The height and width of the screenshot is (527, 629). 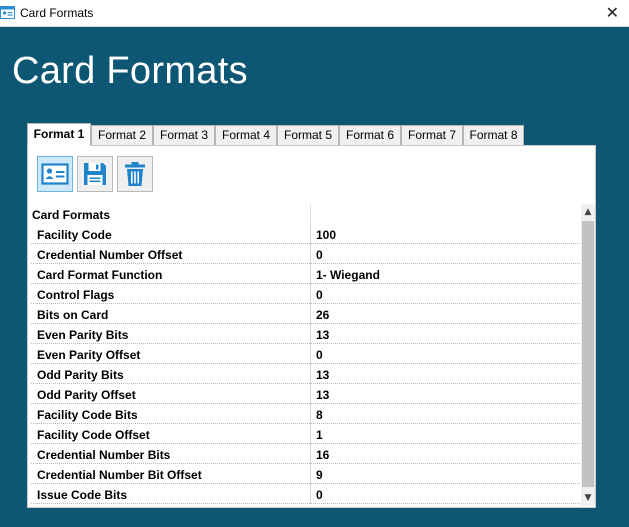 What do you see at coordinates (308, 135) in the screenshot?
I see `tab-format-5: Format 5` at bounding box center [308, 135].